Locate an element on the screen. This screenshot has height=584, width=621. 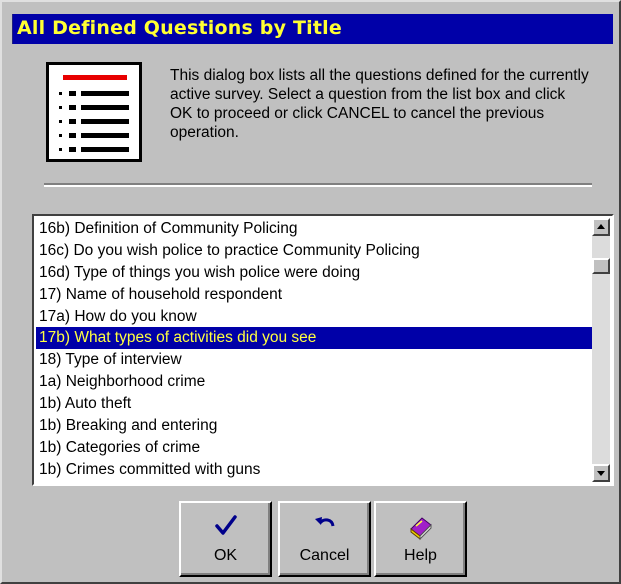
checkmark-icon is located at coordinates (225, 525).